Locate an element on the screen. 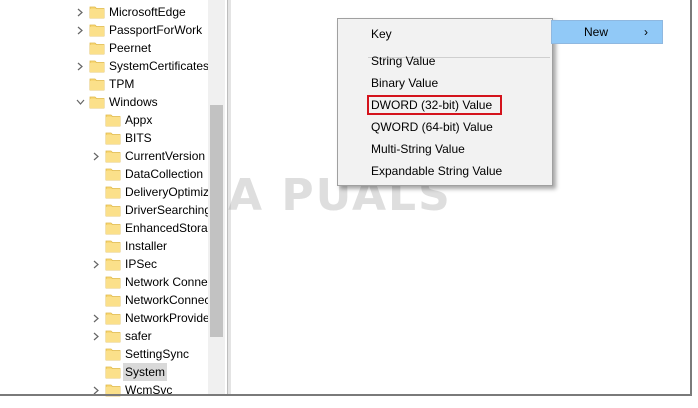  tree-item-label: DriverSearching is located at coordinates (166, 210).